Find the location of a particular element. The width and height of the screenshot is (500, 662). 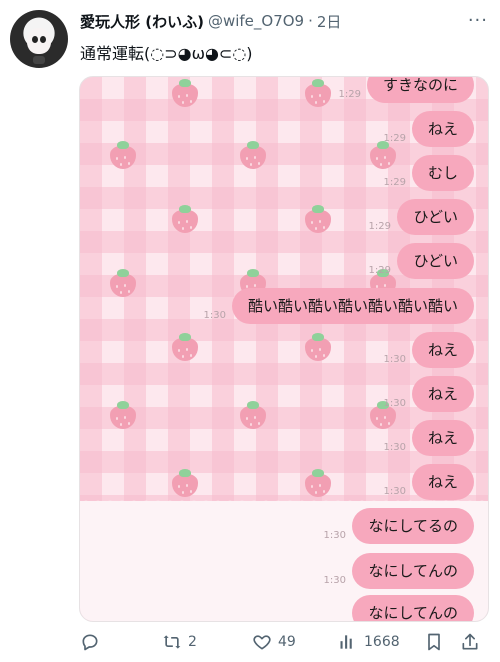

like-button: 49 is located at coordinates (274, 642).